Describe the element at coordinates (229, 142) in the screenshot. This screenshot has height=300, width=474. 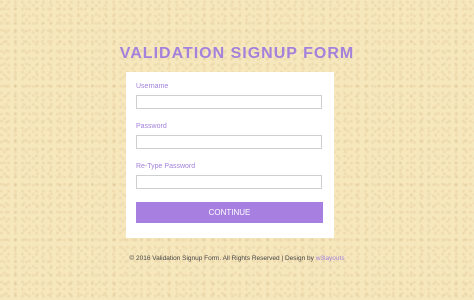
I see `password-input` at that location.